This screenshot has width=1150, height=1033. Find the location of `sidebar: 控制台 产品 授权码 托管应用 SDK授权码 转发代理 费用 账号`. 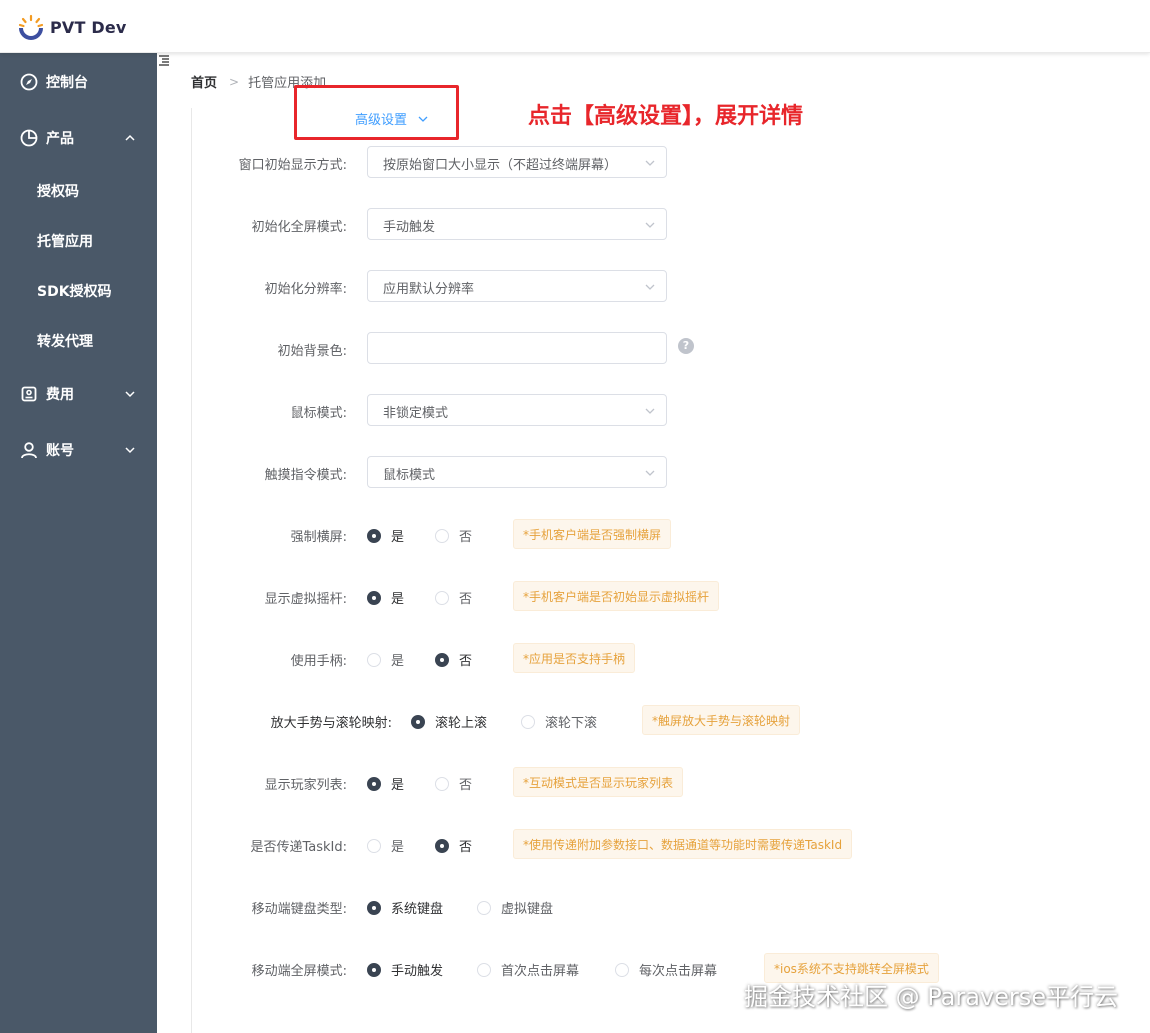

sidebar: 控制台 产品 授权码 托管应用 SDK授权码 转发代理 费用 账号 is located at coordinates (78, 543).